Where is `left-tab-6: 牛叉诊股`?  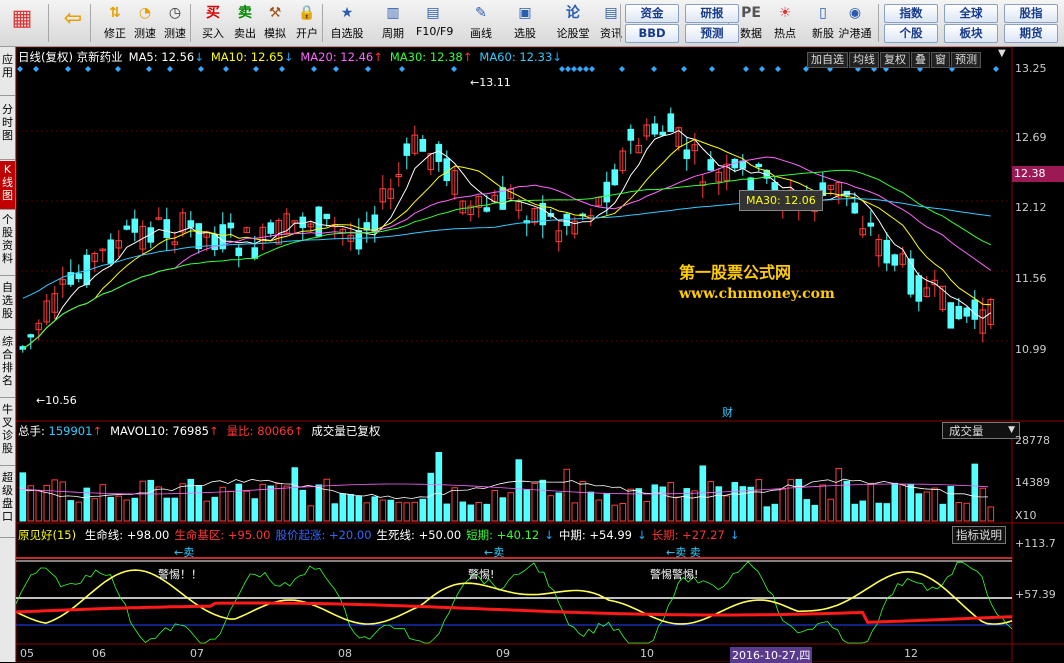
left-tab-6: 牛叉诊股 is located at coordinates (7, 433).